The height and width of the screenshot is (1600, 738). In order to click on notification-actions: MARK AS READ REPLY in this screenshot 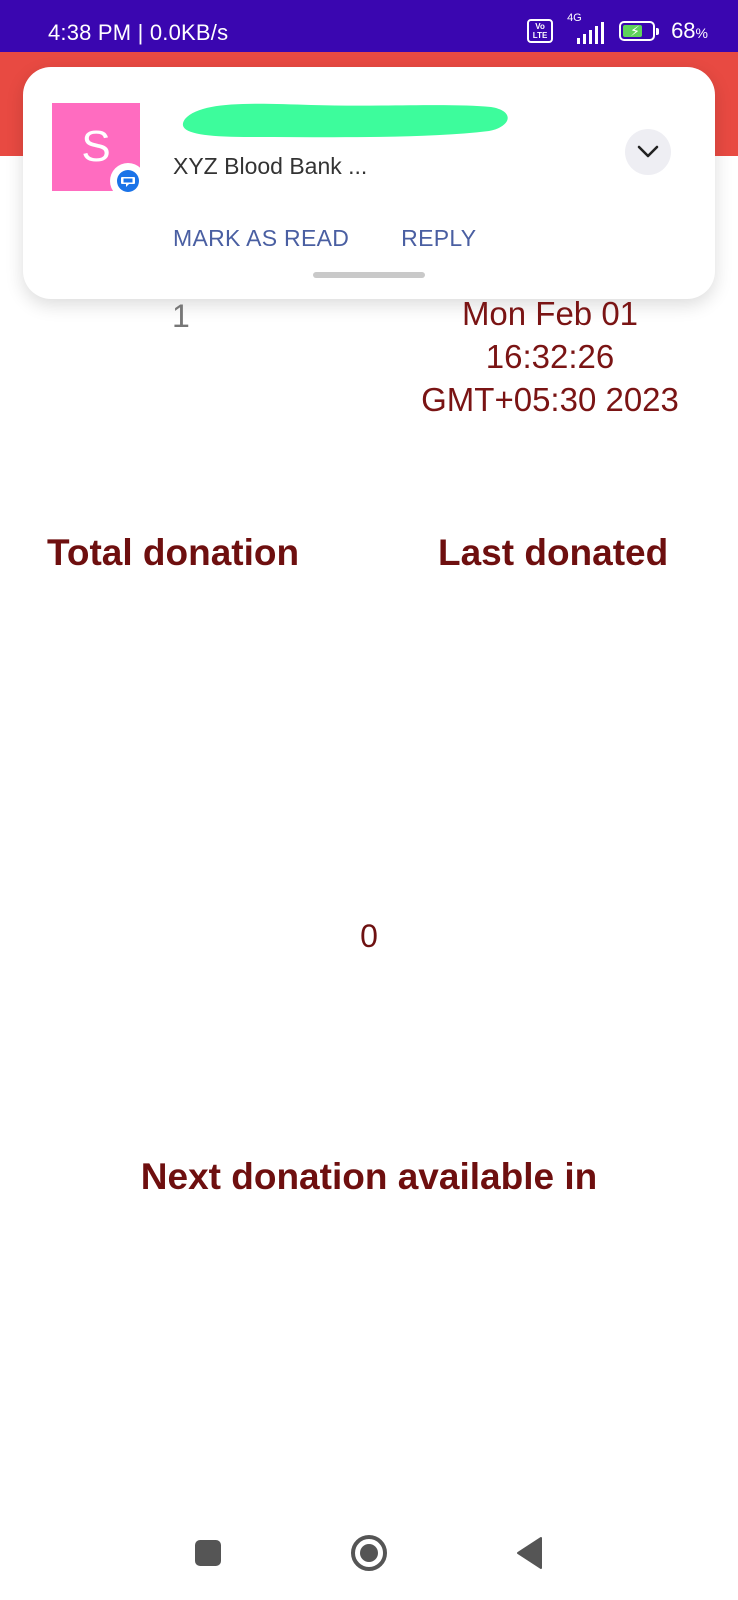, I will do `click(324, 238)`.